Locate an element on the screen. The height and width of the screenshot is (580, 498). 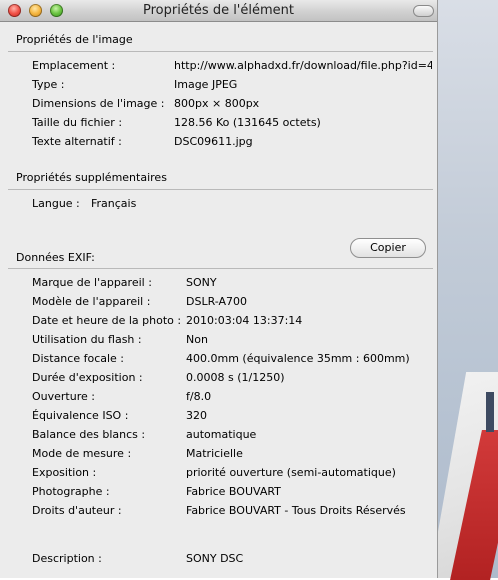
exif-label: Durée d'exposition : is located at coordinates (87, 377).